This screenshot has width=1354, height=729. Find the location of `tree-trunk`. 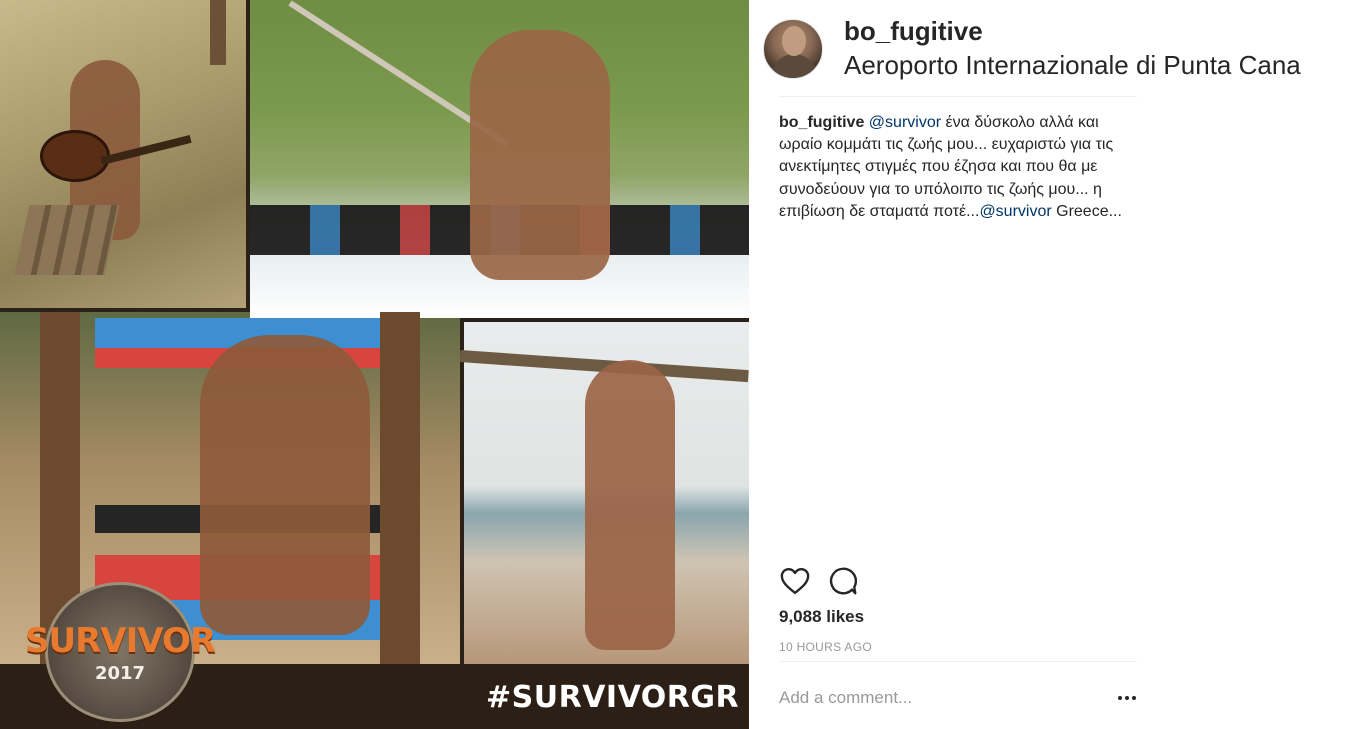

tree-trunk is located at coordinates (218, 32).